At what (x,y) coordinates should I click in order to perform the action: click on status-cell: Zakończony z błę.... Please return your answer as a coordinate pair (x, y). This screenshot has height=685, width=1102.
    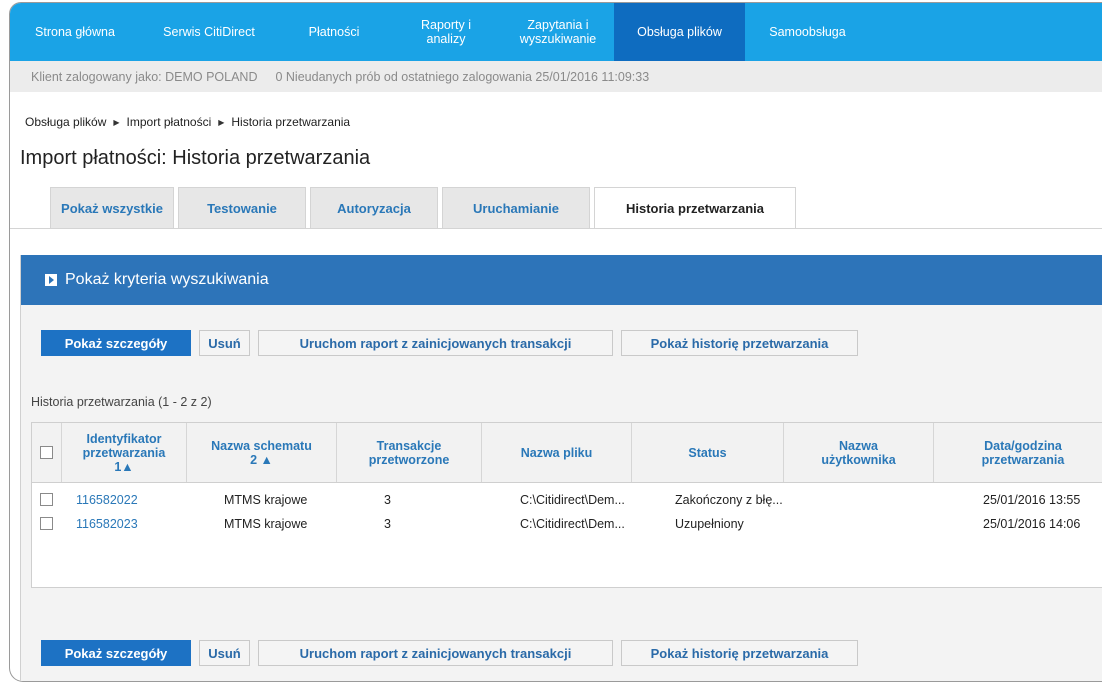
    Looking at the image, I should click on (729, 499).